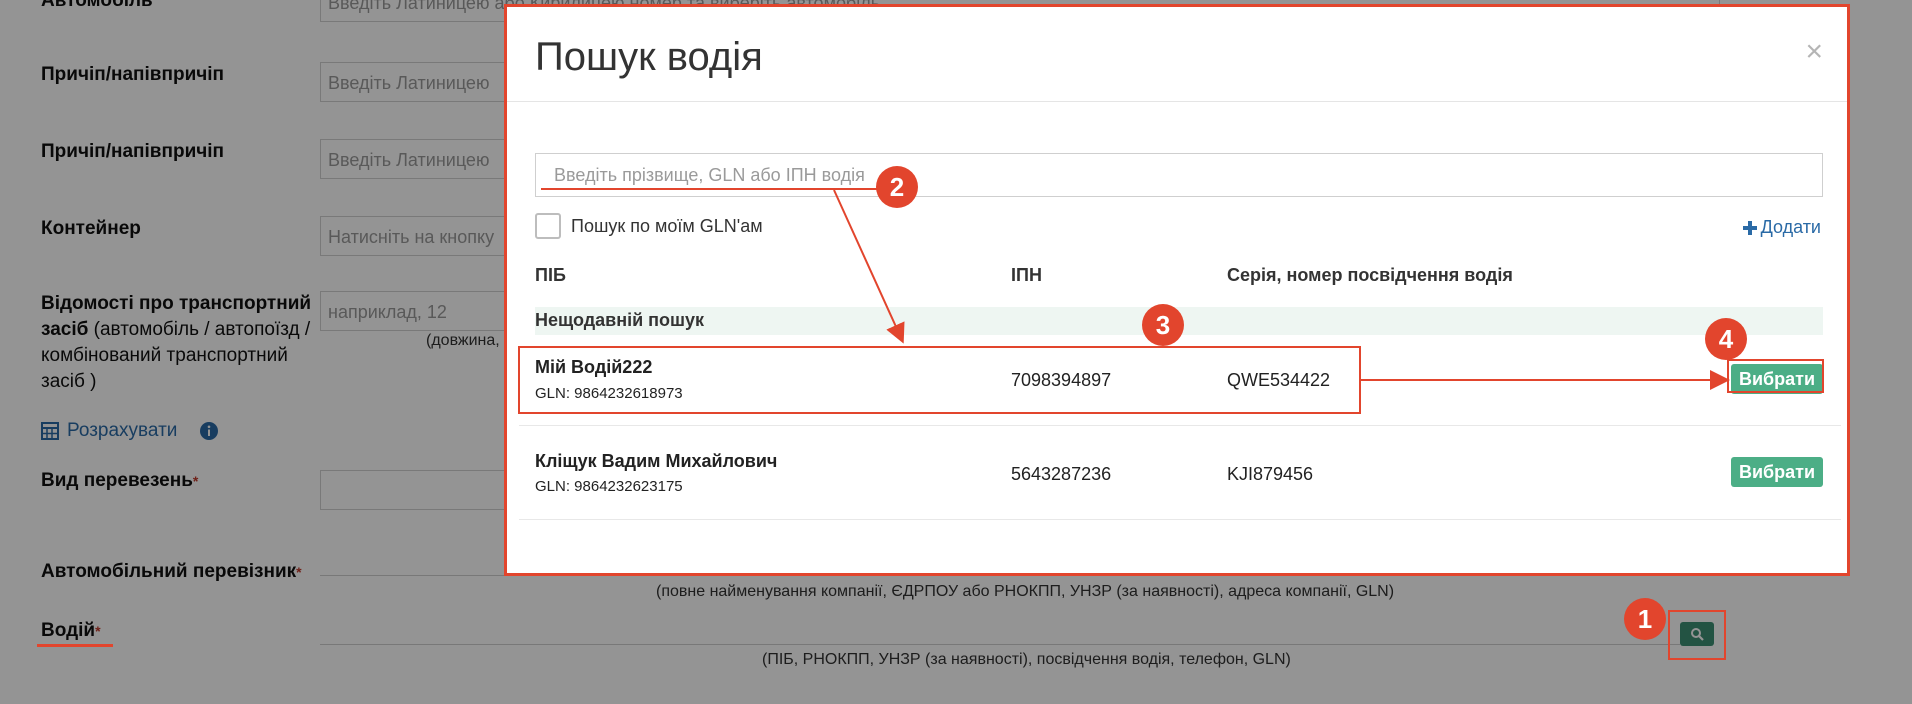 The image size is (1912, 704). I want to click on step-badge-4: 4, so click(1726, 339).